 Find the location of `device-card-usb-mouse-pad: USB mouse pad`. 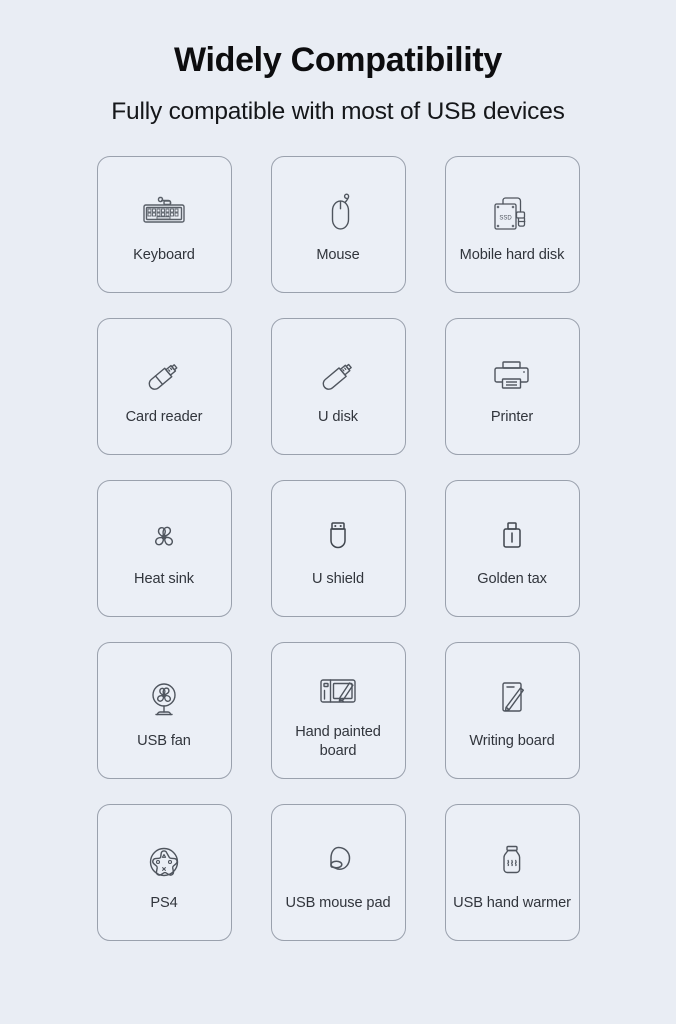

device-card-usb-mouse-pad: USB mouse pad is located at coordinates (338, 873).